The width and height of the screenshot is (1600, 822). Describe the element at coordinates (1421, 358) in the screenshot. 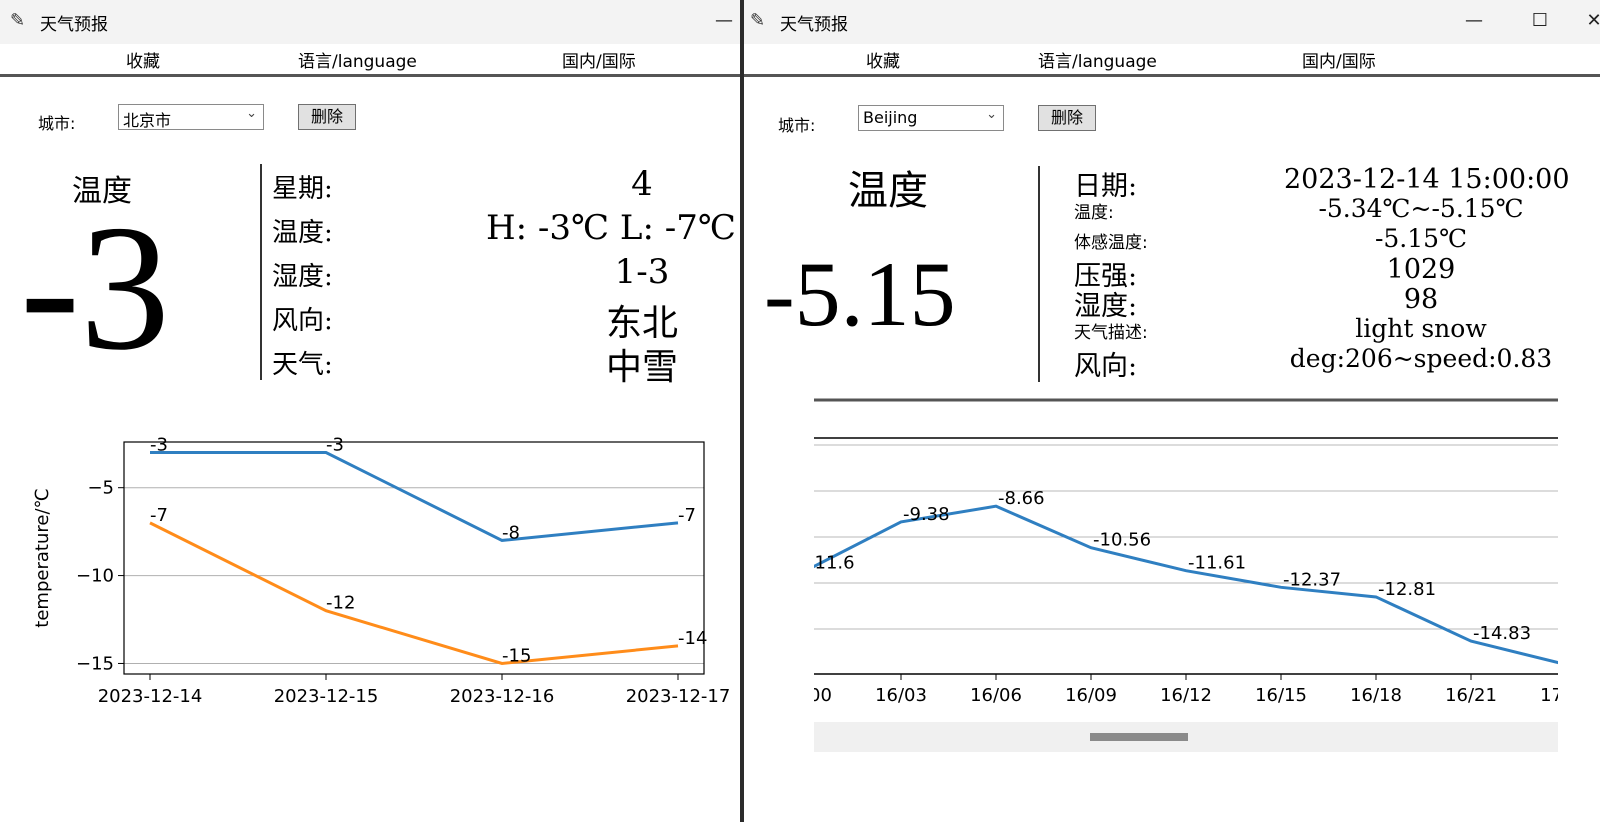

I see `info-value: deg:206~speed:0.83` at that location.